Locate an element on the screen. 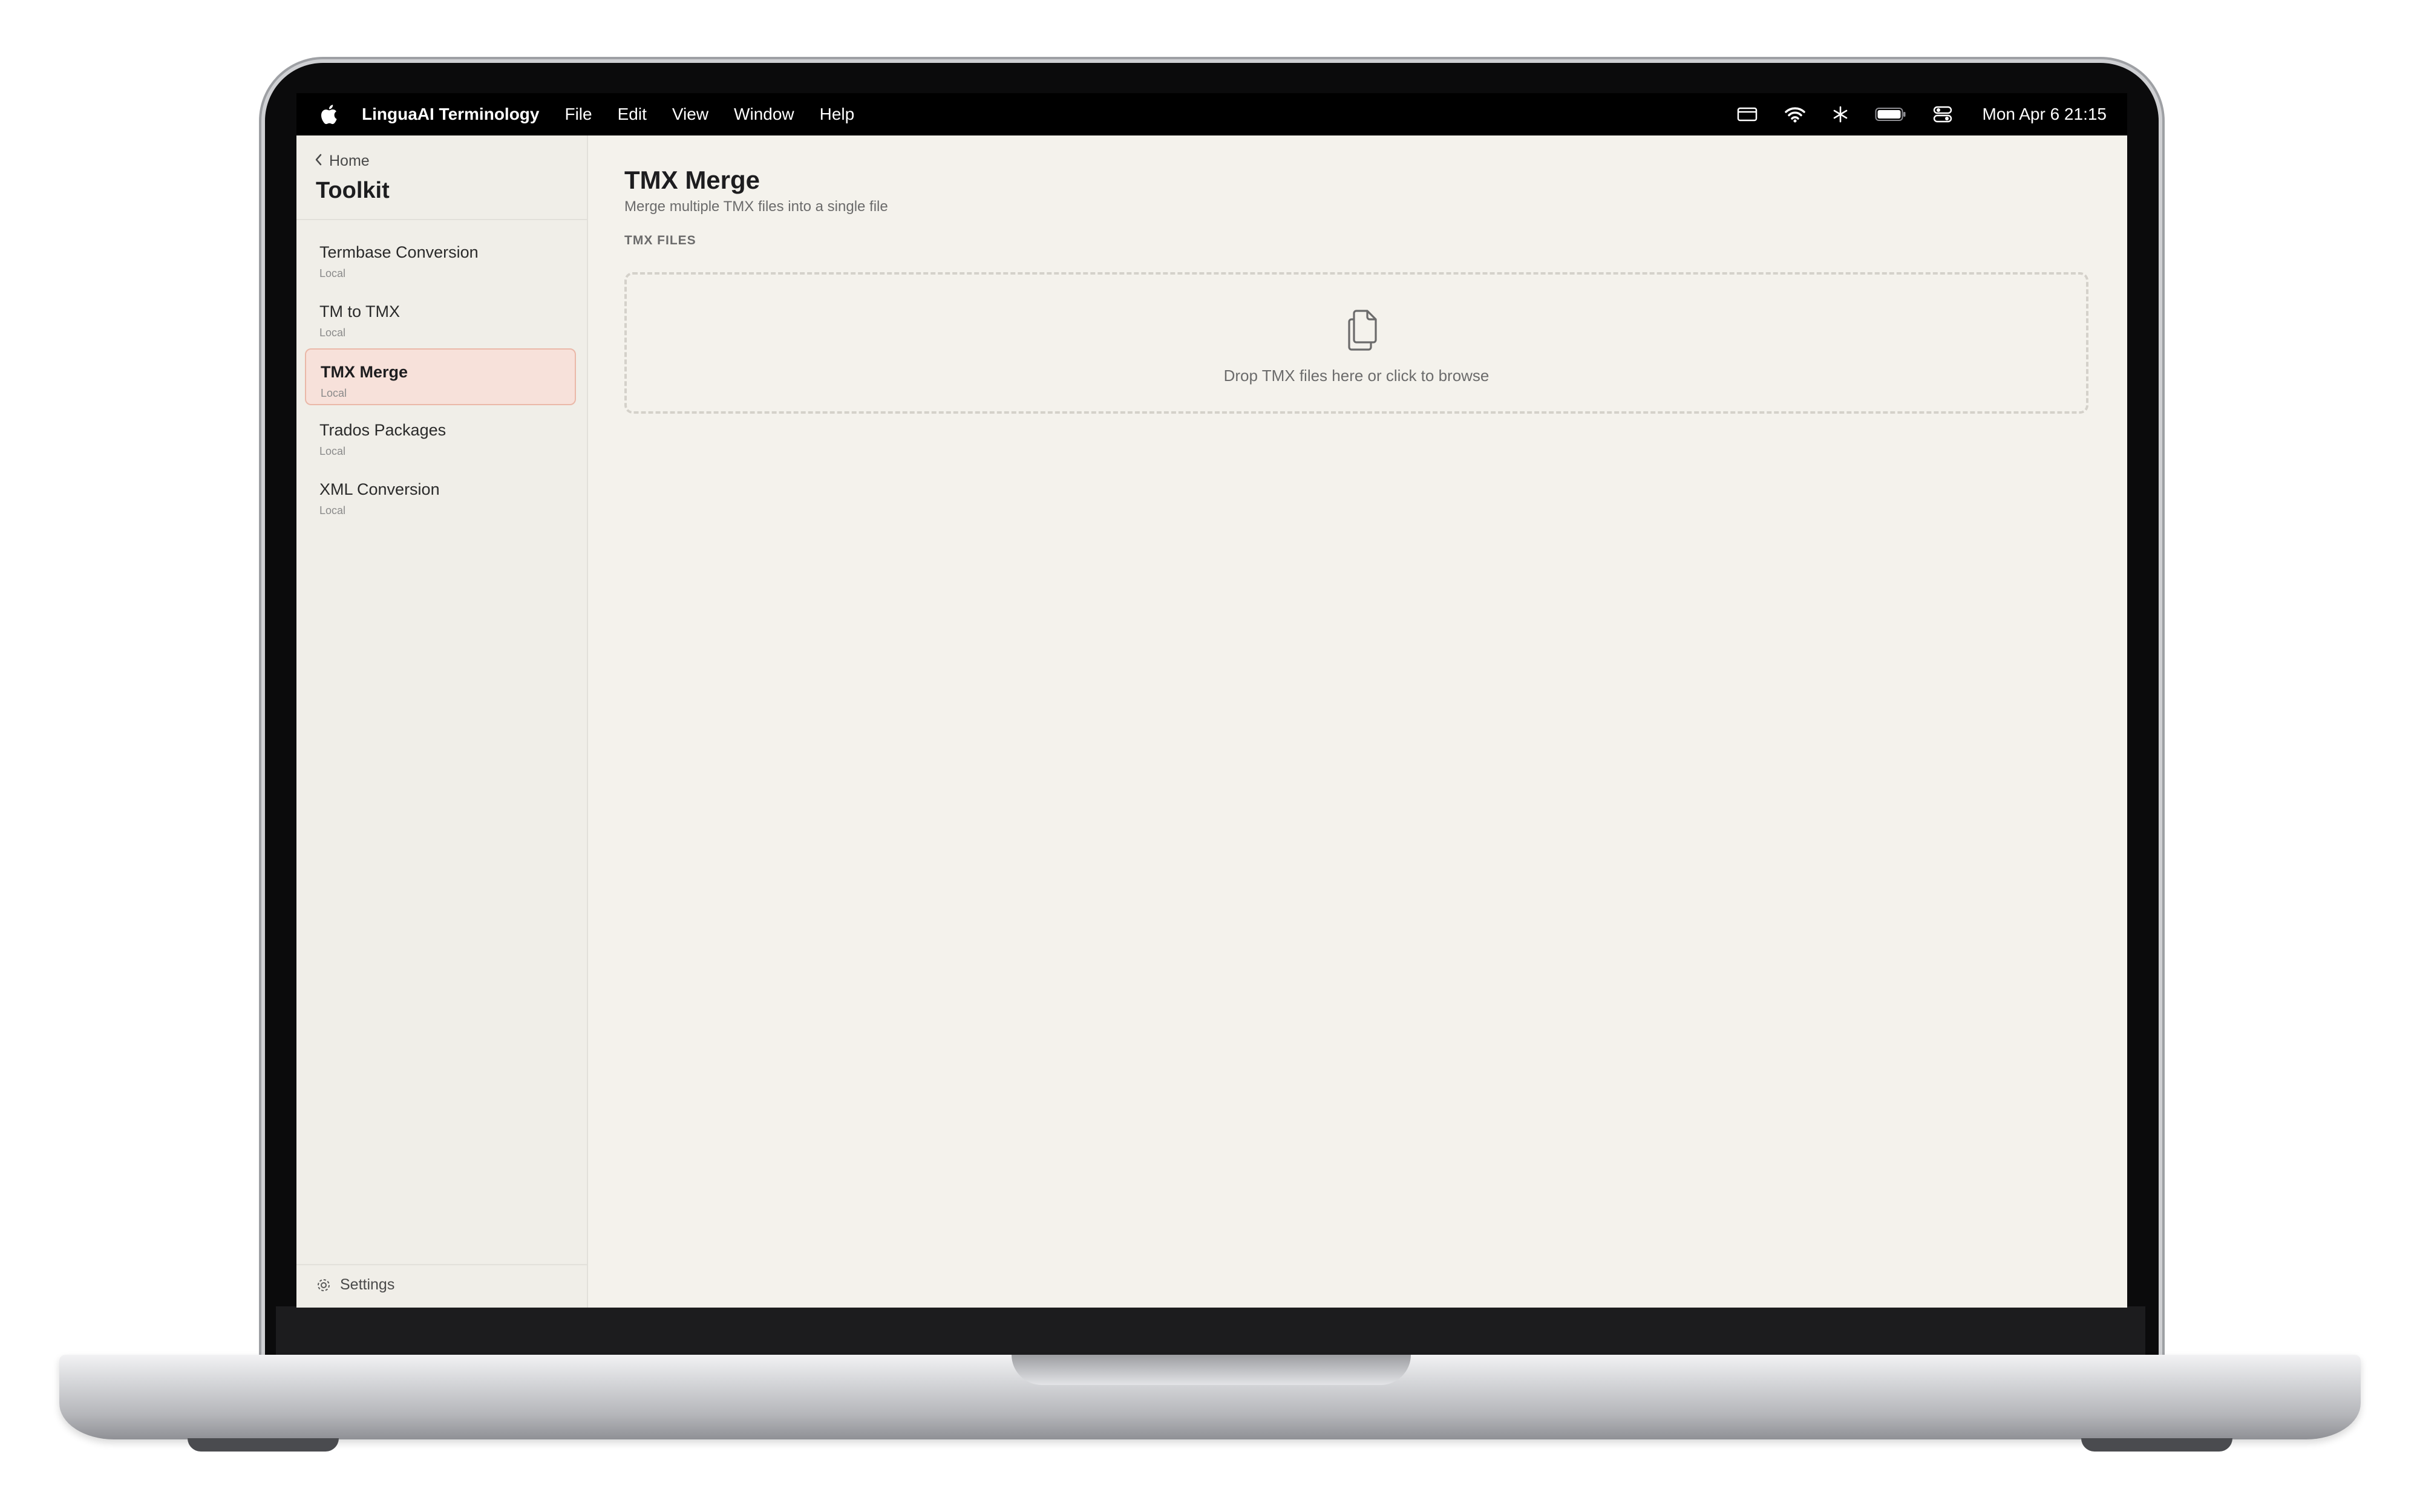 This screenshot has width=2420, height=1512. laptop-foot-left is located at coordinates (263, 1445).